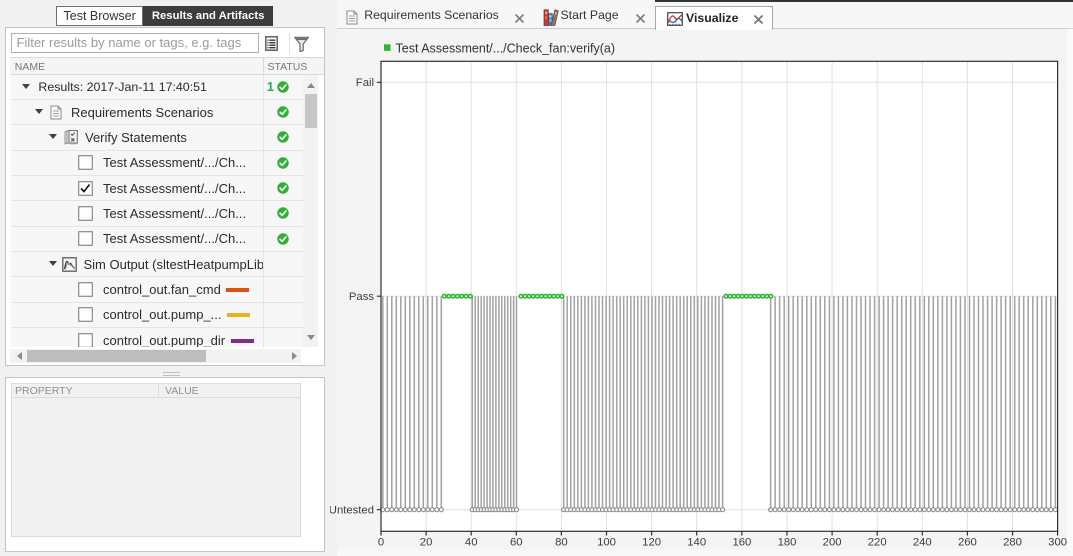 This screenshot has height=556, width=1073. I want to click on svg-text: Fail, so click(365, 83).